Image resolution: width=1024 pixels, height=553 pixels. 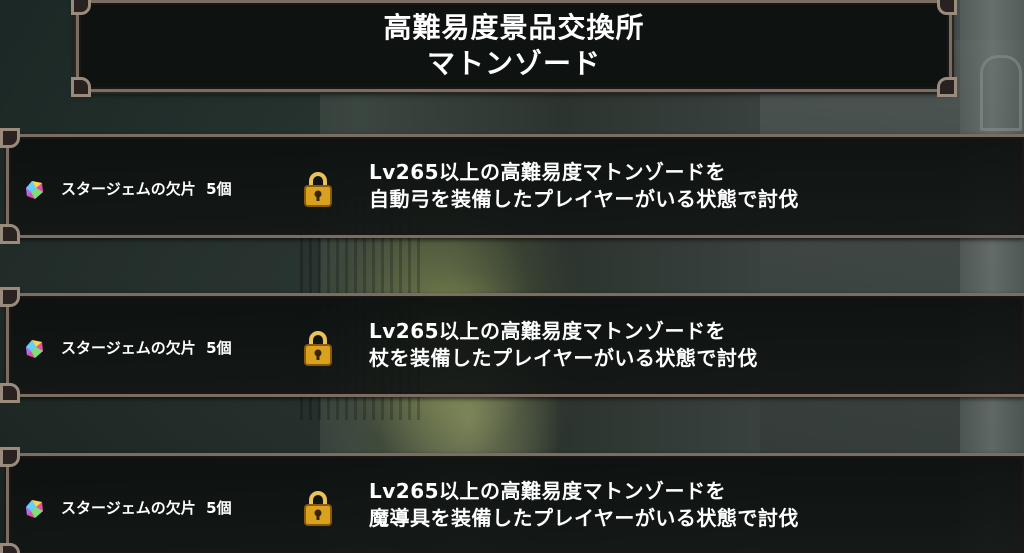 What do you see at coordinates (514, 27) in the screenshot?
I see `title-line-1: 高難易度景品交換所` at bounding box center [514, 27].